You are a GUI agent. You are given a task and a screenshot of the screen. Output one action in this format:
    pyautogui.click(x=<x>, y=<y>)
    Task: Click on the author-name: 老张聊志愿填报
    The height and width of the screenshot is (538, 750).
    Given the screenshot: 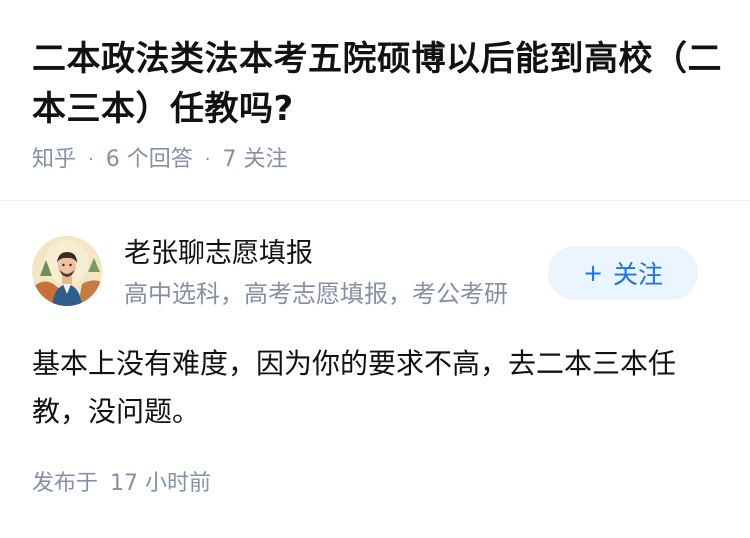 What is the action you would take?
    pyautogui.click(x=218, y=254)
    